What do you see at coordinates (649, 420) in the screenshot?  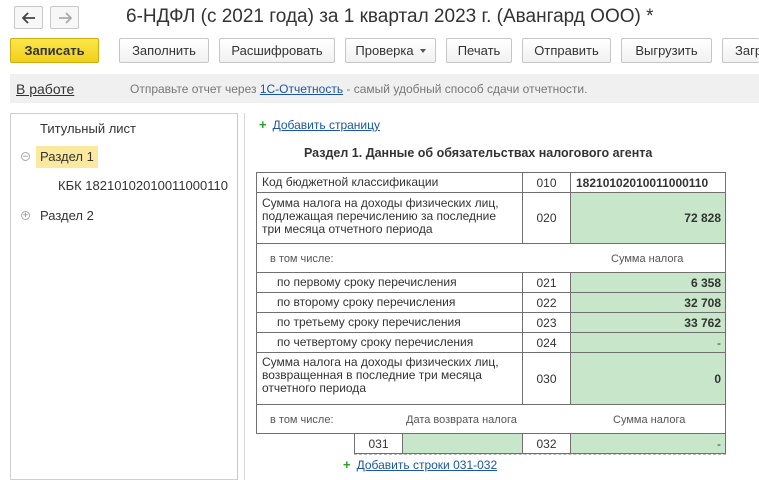 I see `return-sum-header: Сумма налога` at bounding box center [649, 420].